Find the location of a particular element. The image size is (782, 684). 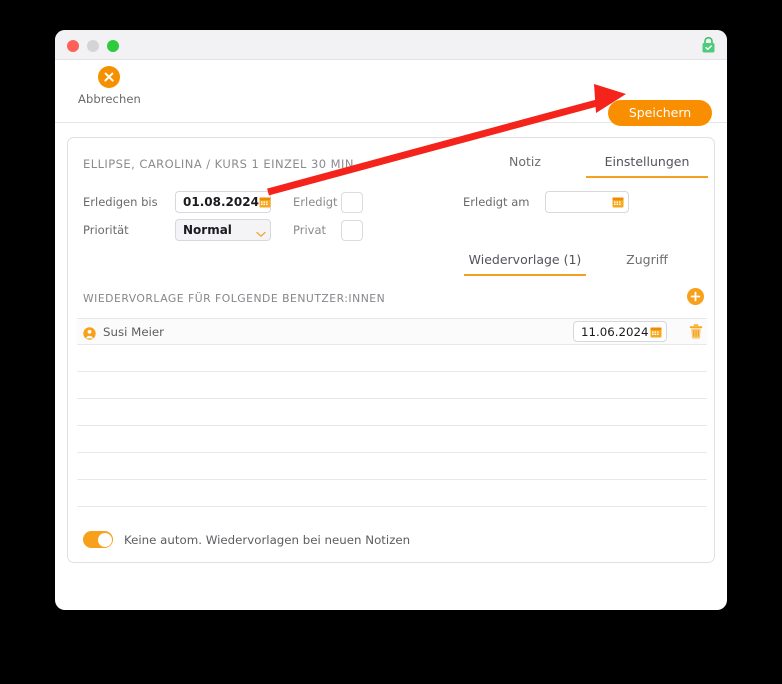

close-window-button is located at coordinates (73, 46).